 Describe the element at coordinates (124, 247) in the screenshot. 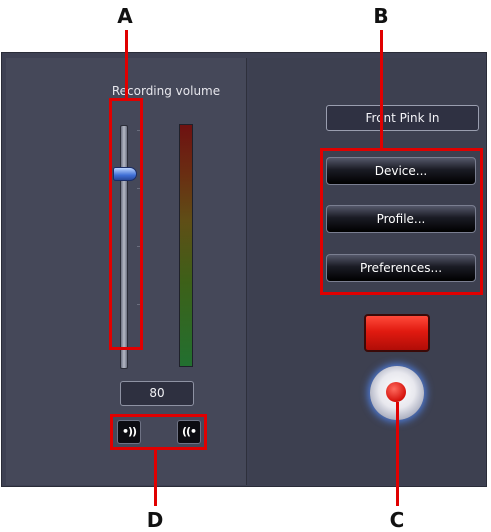

I see `volume-slider-track` at that location.